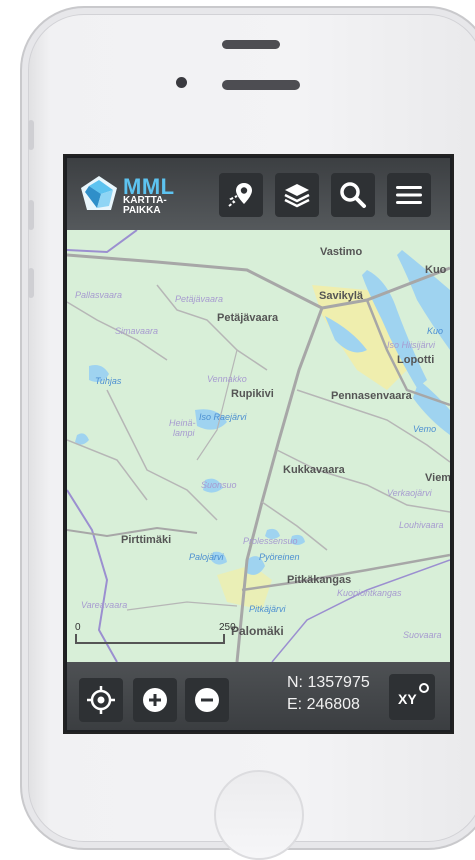 The width and height of the screenshot is (475, 860). What do you see at coordinates (108, 381) in the screenshot?
I see `map-label-tuhjas: Tuhjas` at bounding box center [108, 381].